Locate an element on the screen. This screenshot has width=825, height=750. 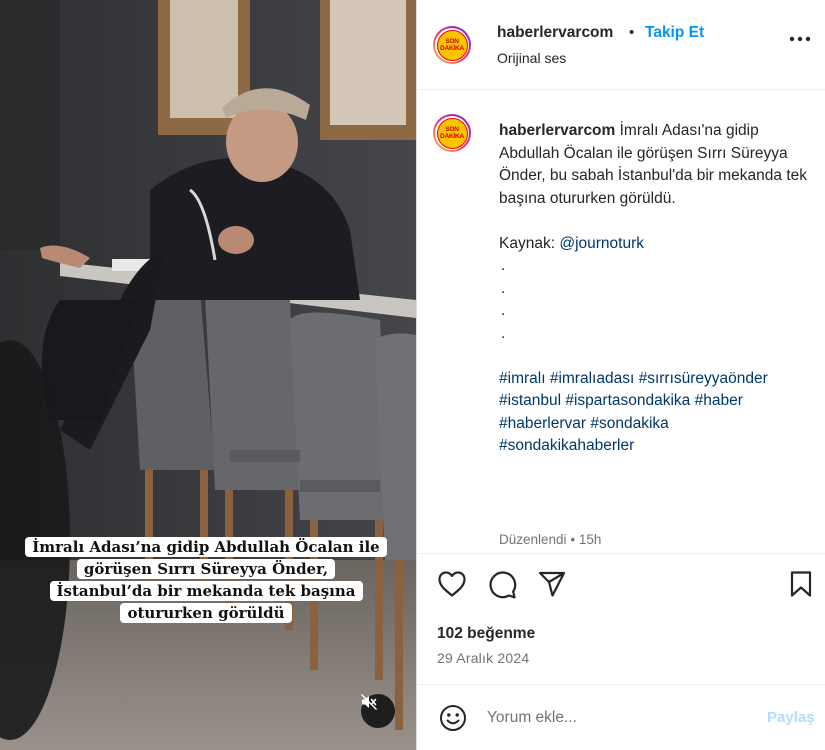
source-mention-link: @journoturk is located at coordinates (601, 243).